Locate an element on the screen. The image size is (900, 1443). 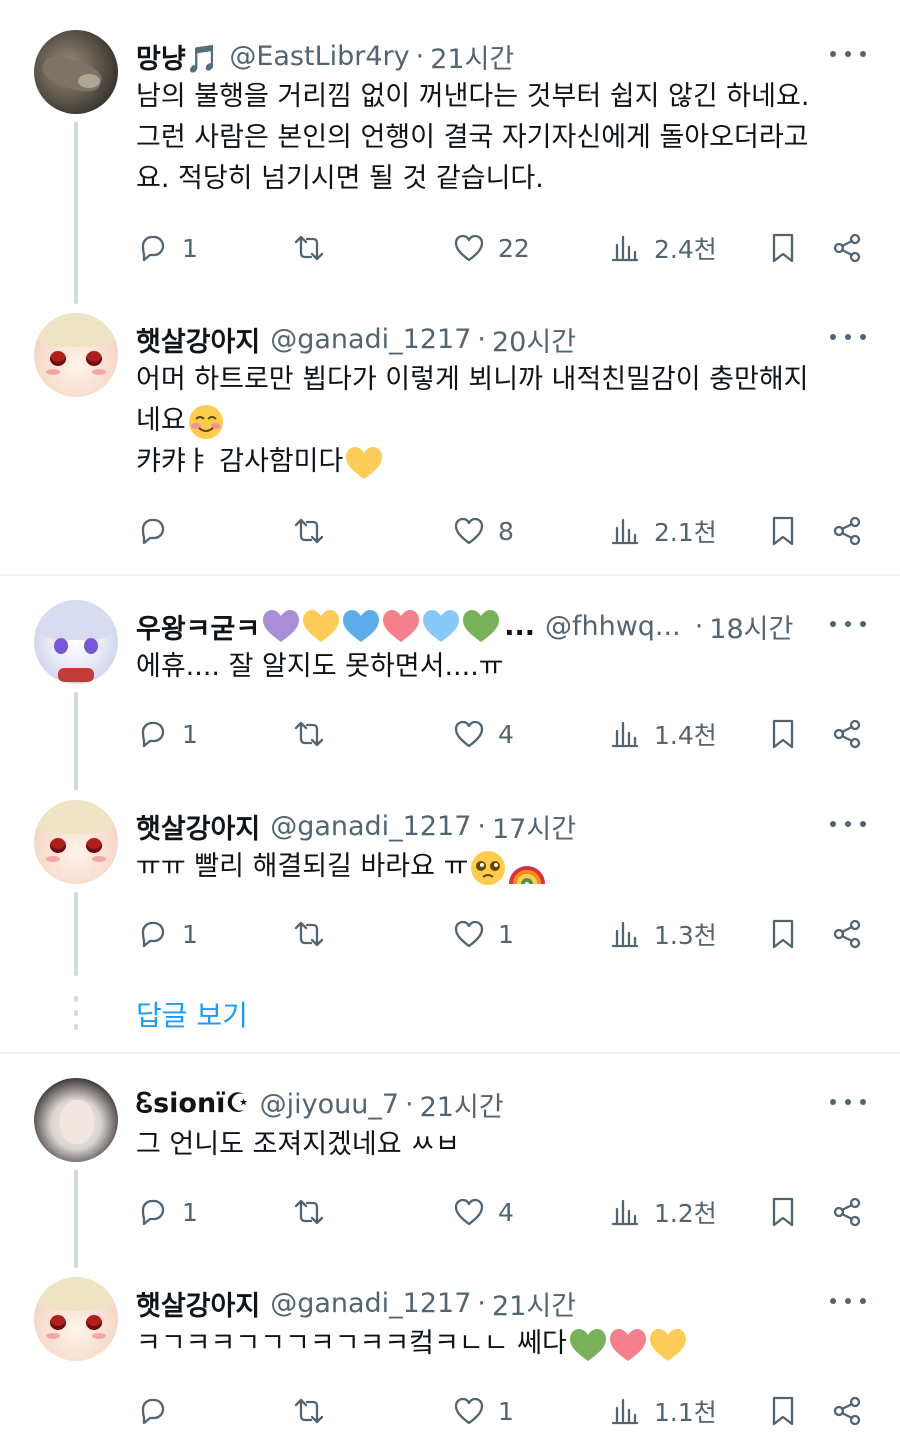
action-bar: 8 2.1천 is located at coordinates (506, 531).